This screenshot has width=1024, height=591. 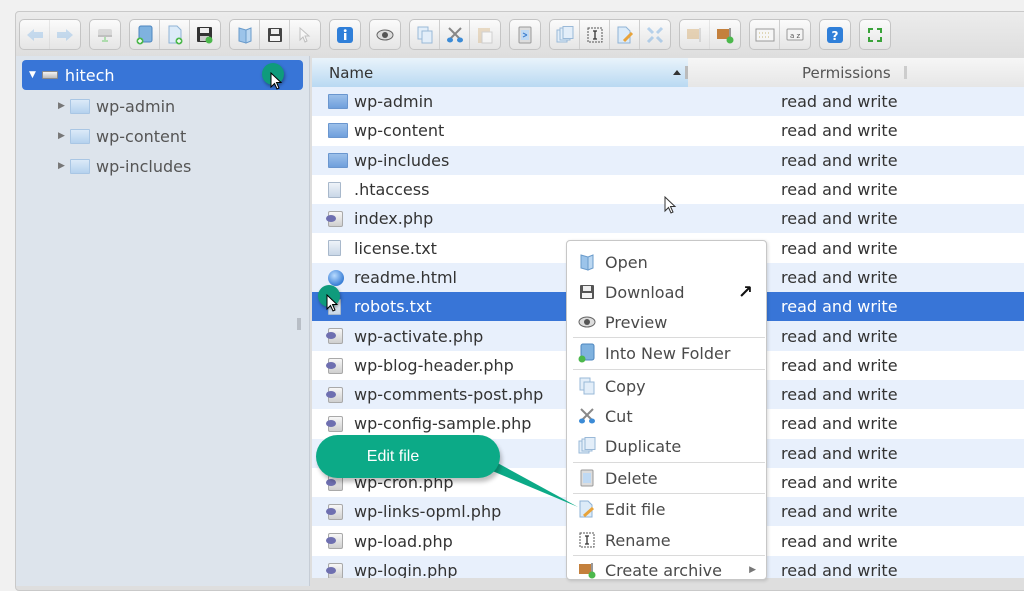 What do you see at coordinates (399, 131) in the screenshot?
I see `file-name: wp-content` at bounding box center [399, 131].